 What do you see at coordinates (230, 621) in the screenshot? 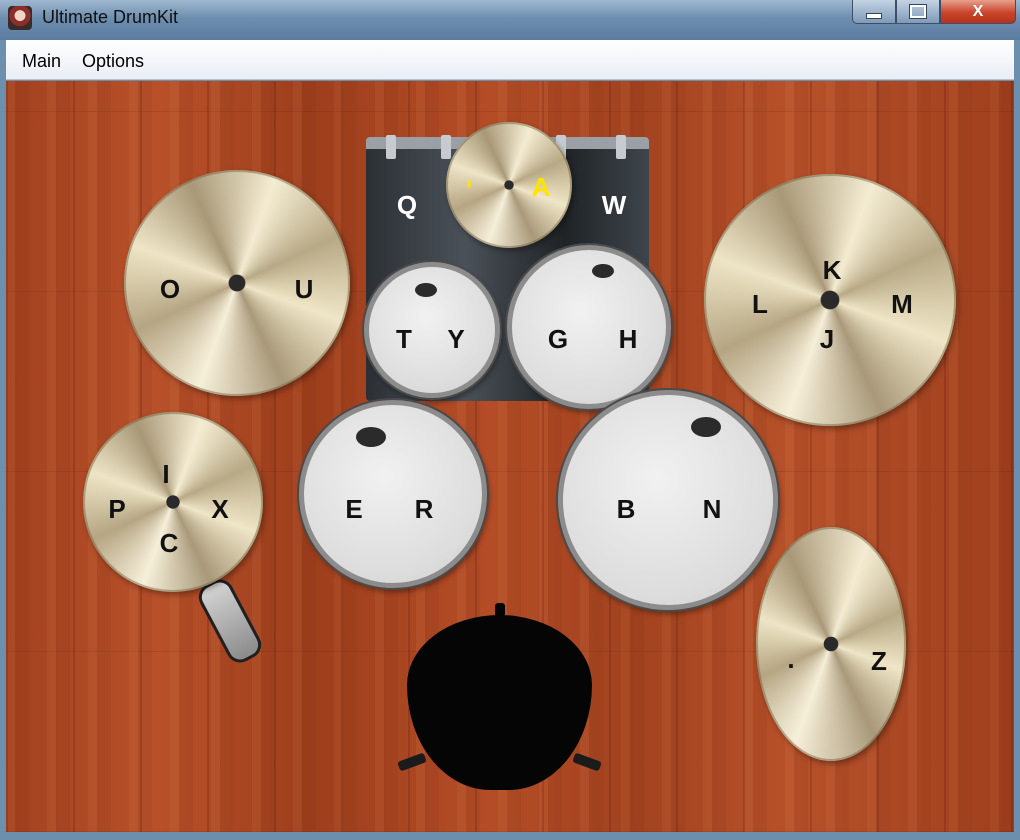
I see `hihat-pedal` at bounding box center [230, 621].